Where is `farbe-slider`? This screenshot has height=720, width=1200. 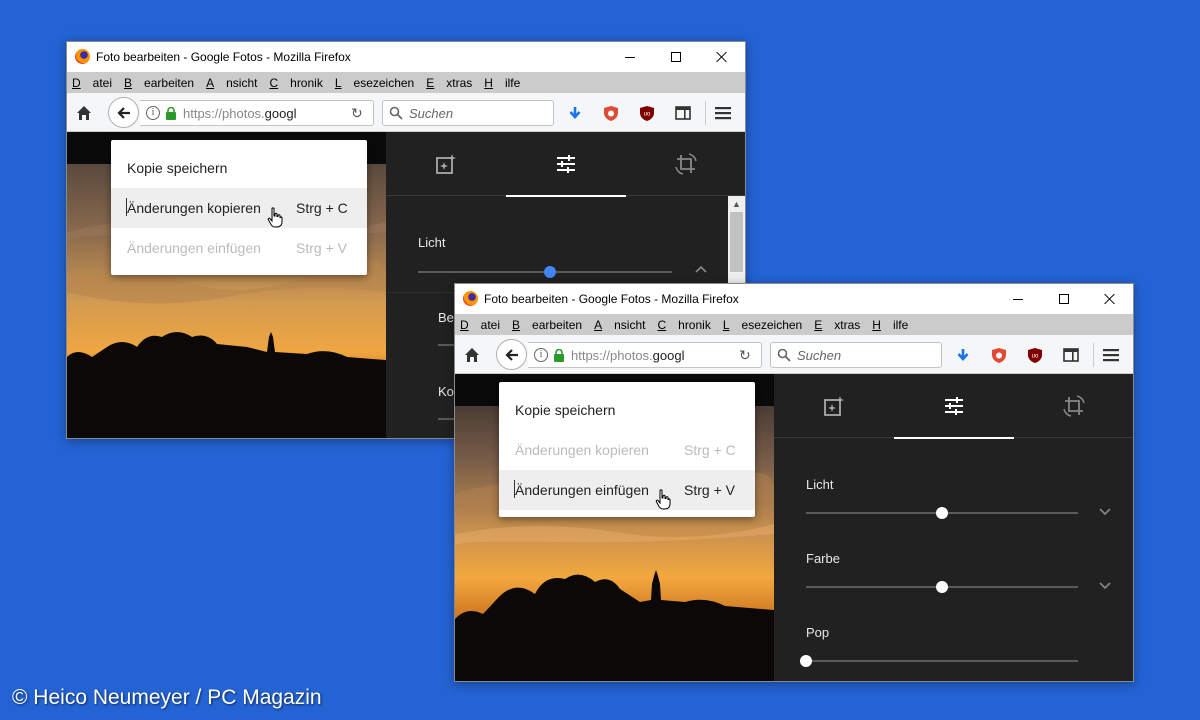
farbe-slider is located at coordinates (942, 587).